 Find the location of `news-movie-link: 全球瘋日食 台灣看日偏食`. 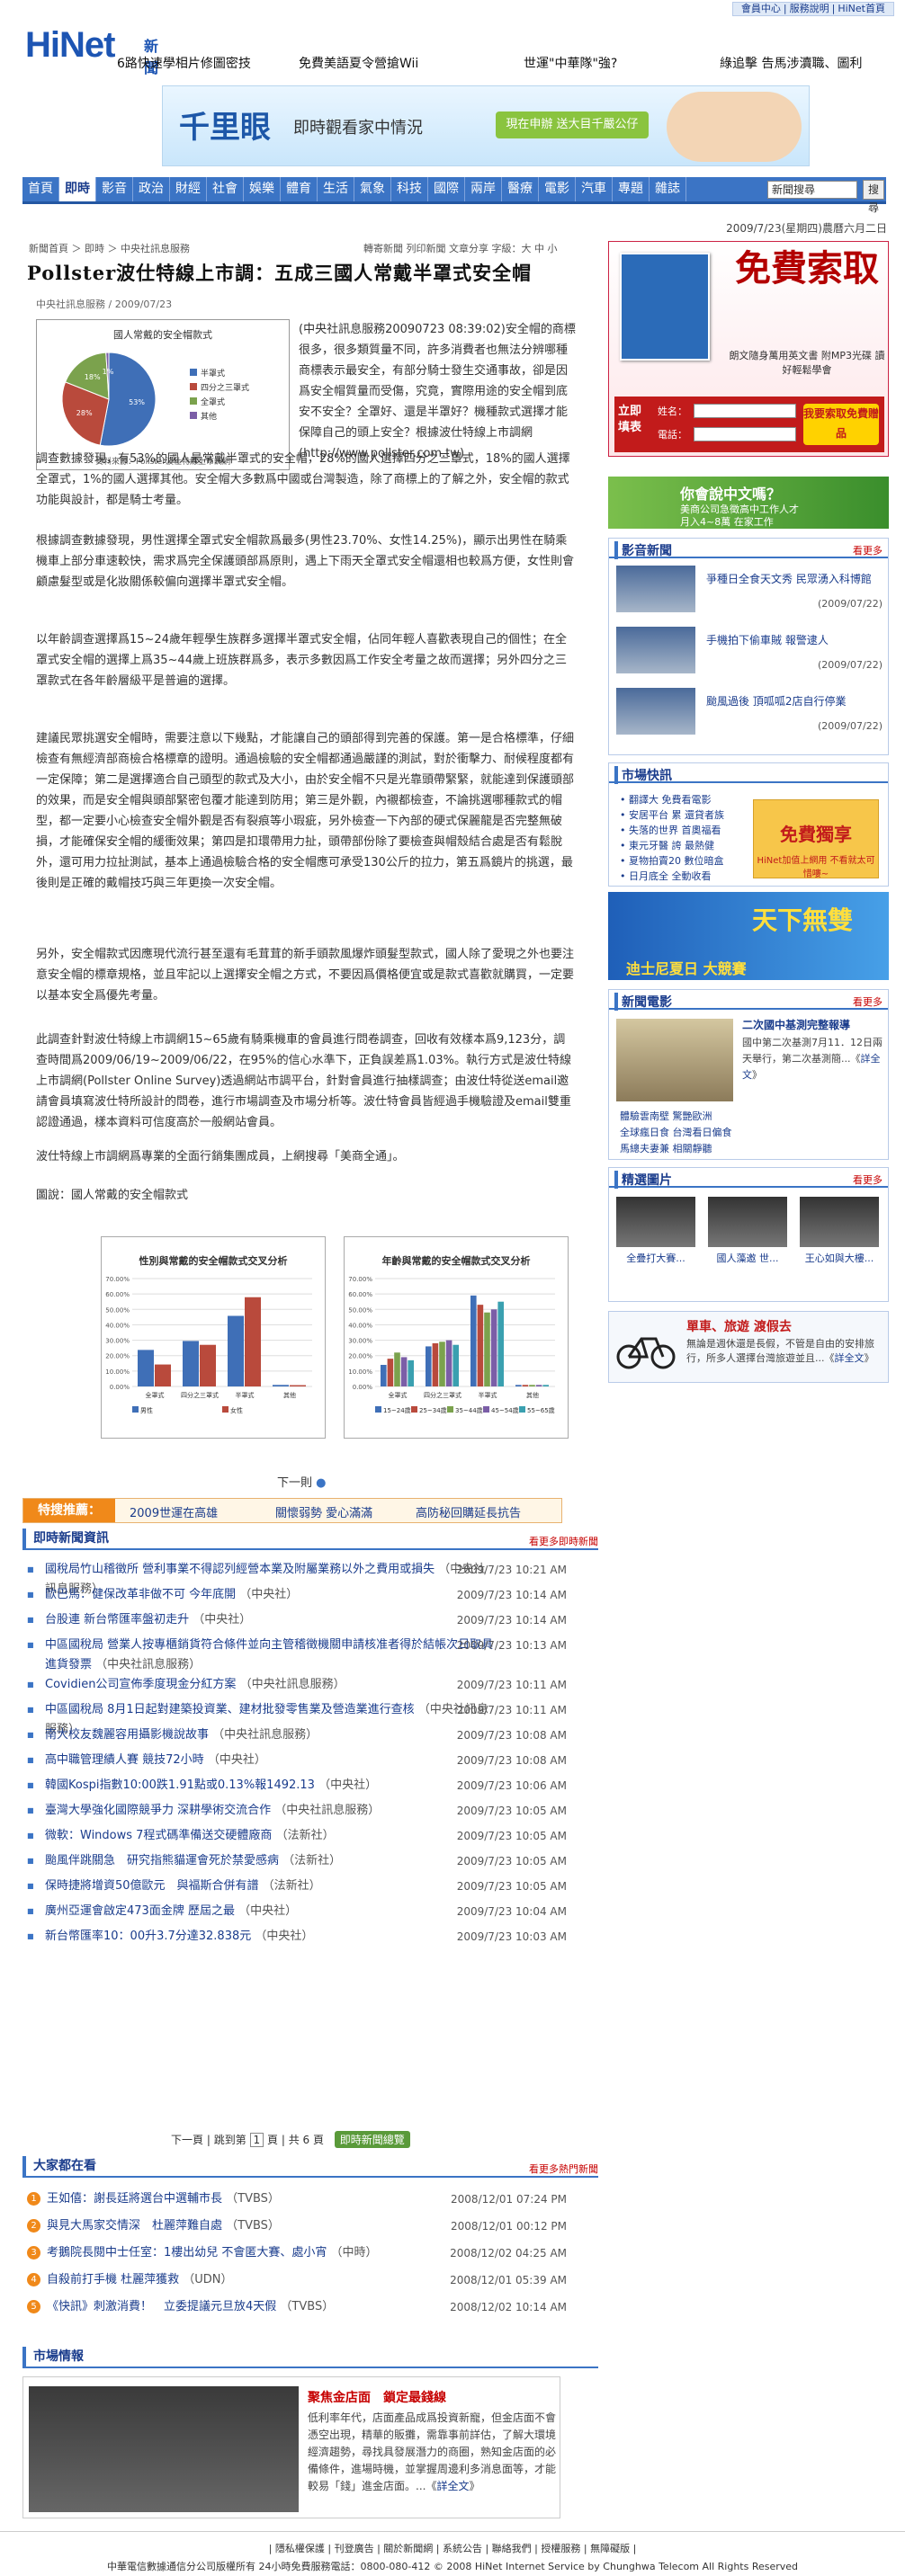

news-movie-link: 全球瘋日食 台灣看日偏食 is located at coordinates (676, 1132).